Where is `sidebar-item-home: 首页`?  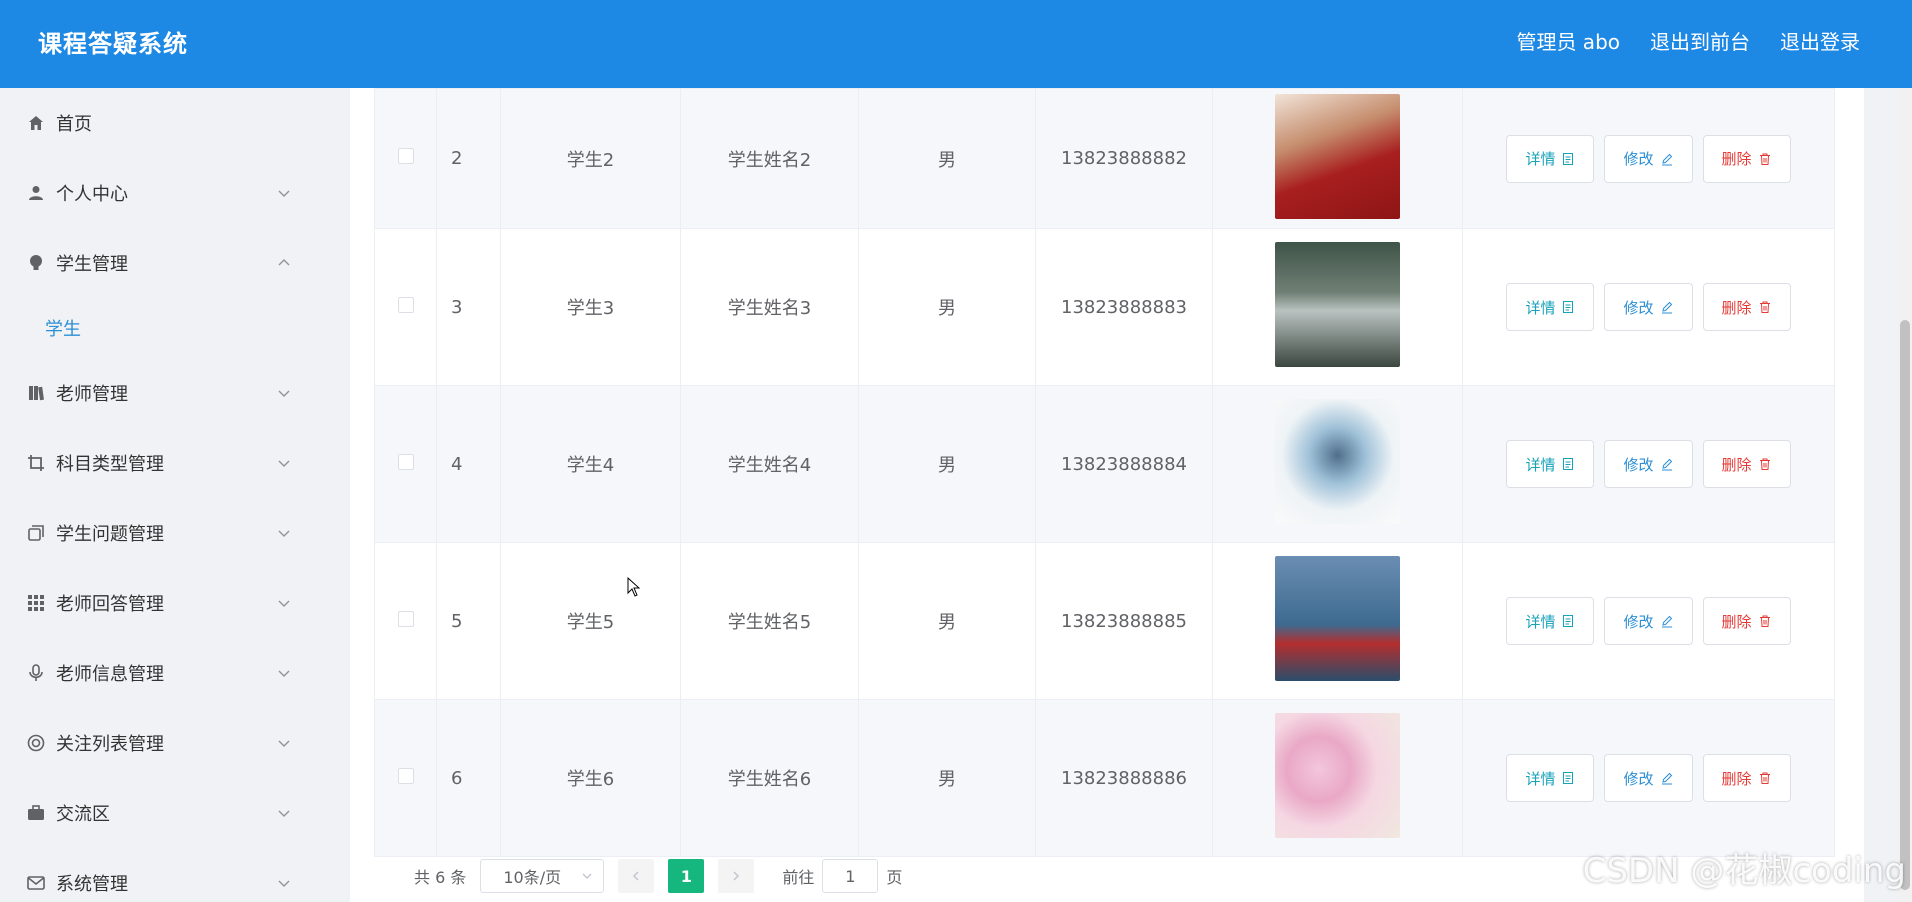 sidebar-item-home: 首页 is located at coordinates (159, 123).